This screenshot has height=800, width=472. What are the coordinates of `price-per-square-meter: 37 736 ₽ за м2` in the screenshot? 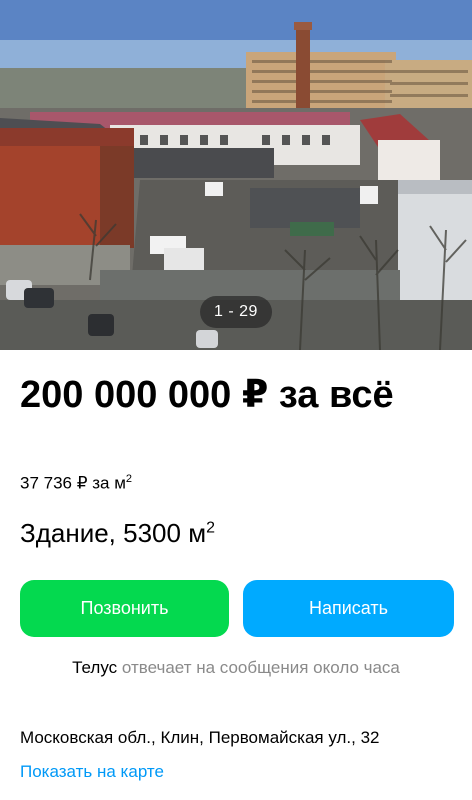 It's located at (76, 483).